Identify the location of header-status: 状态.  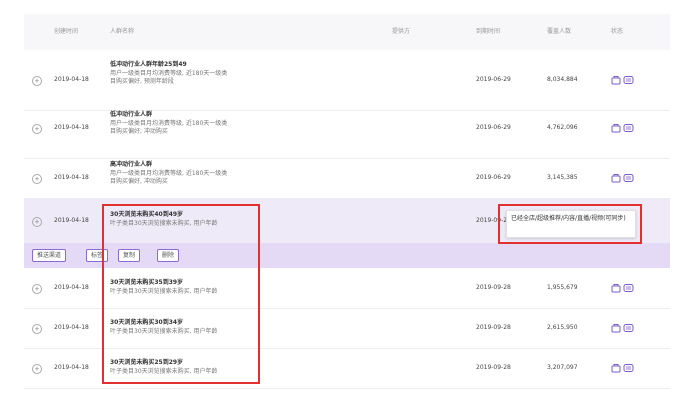
(617, 31).